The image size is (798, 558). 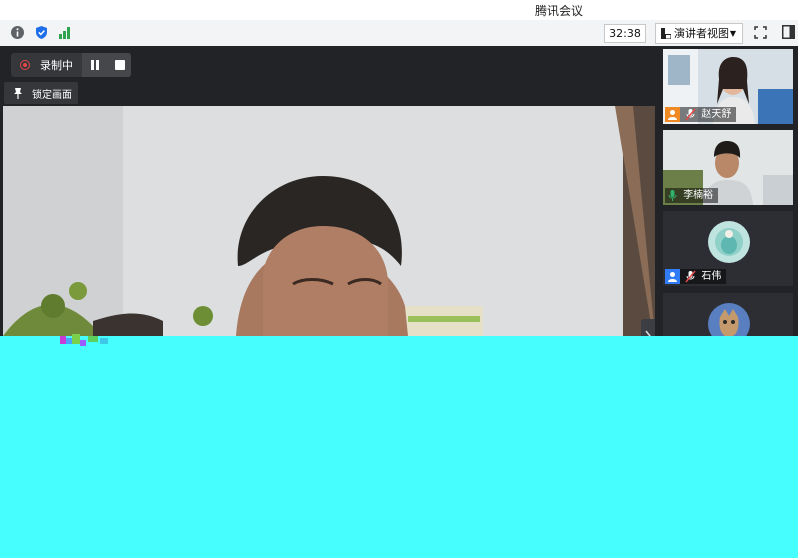 What do you see at coordinates (25, 65) in the screenshot?
I see `record-dot-icon` at bounding box center [25, 65].